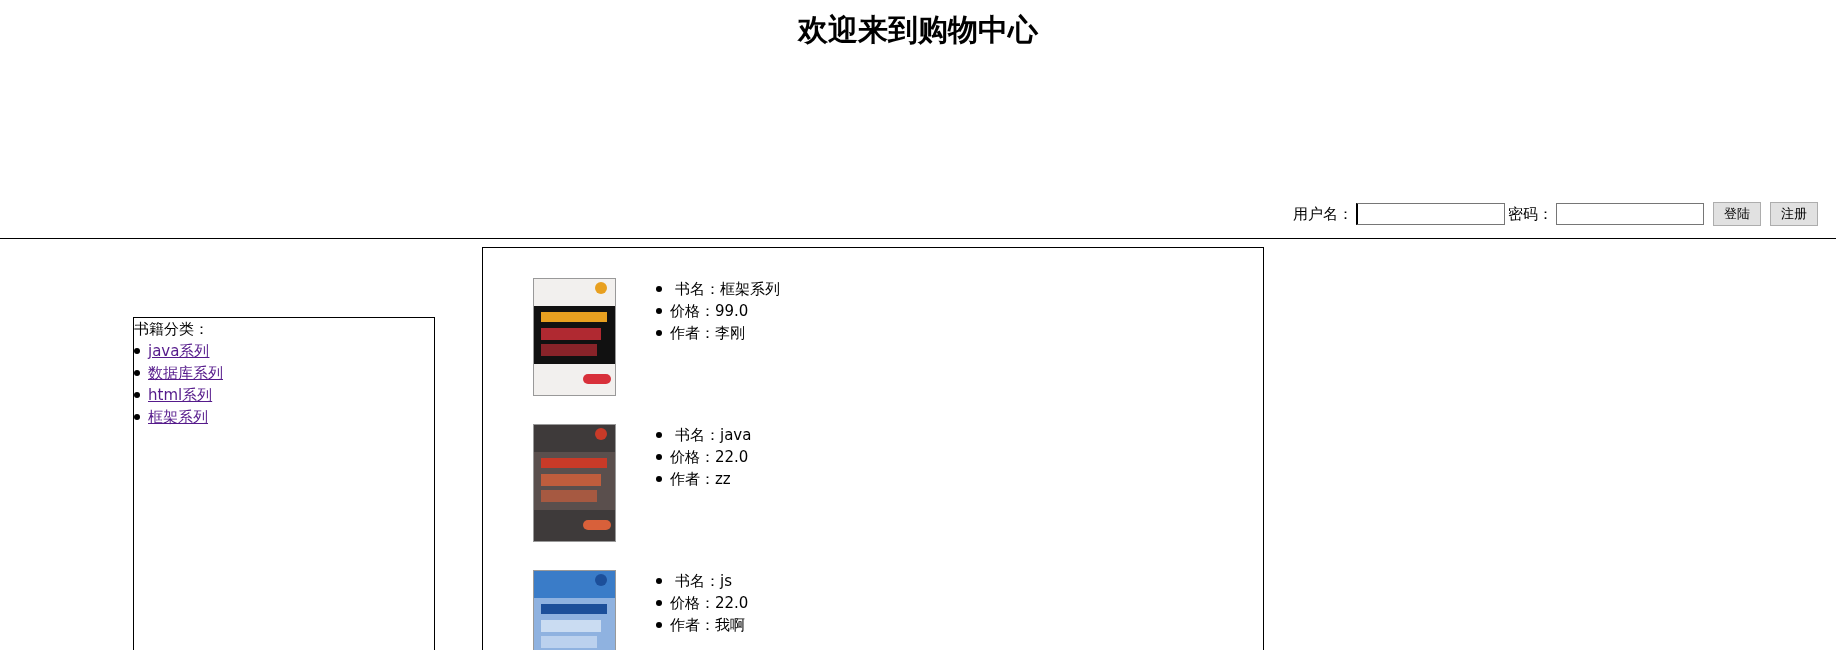 This screenshot has height=650, width=1836. What do you see at coordinates (703, 581) in the screenshot?
I see `book-title: 书名：js` at bounding box center [703, 581].